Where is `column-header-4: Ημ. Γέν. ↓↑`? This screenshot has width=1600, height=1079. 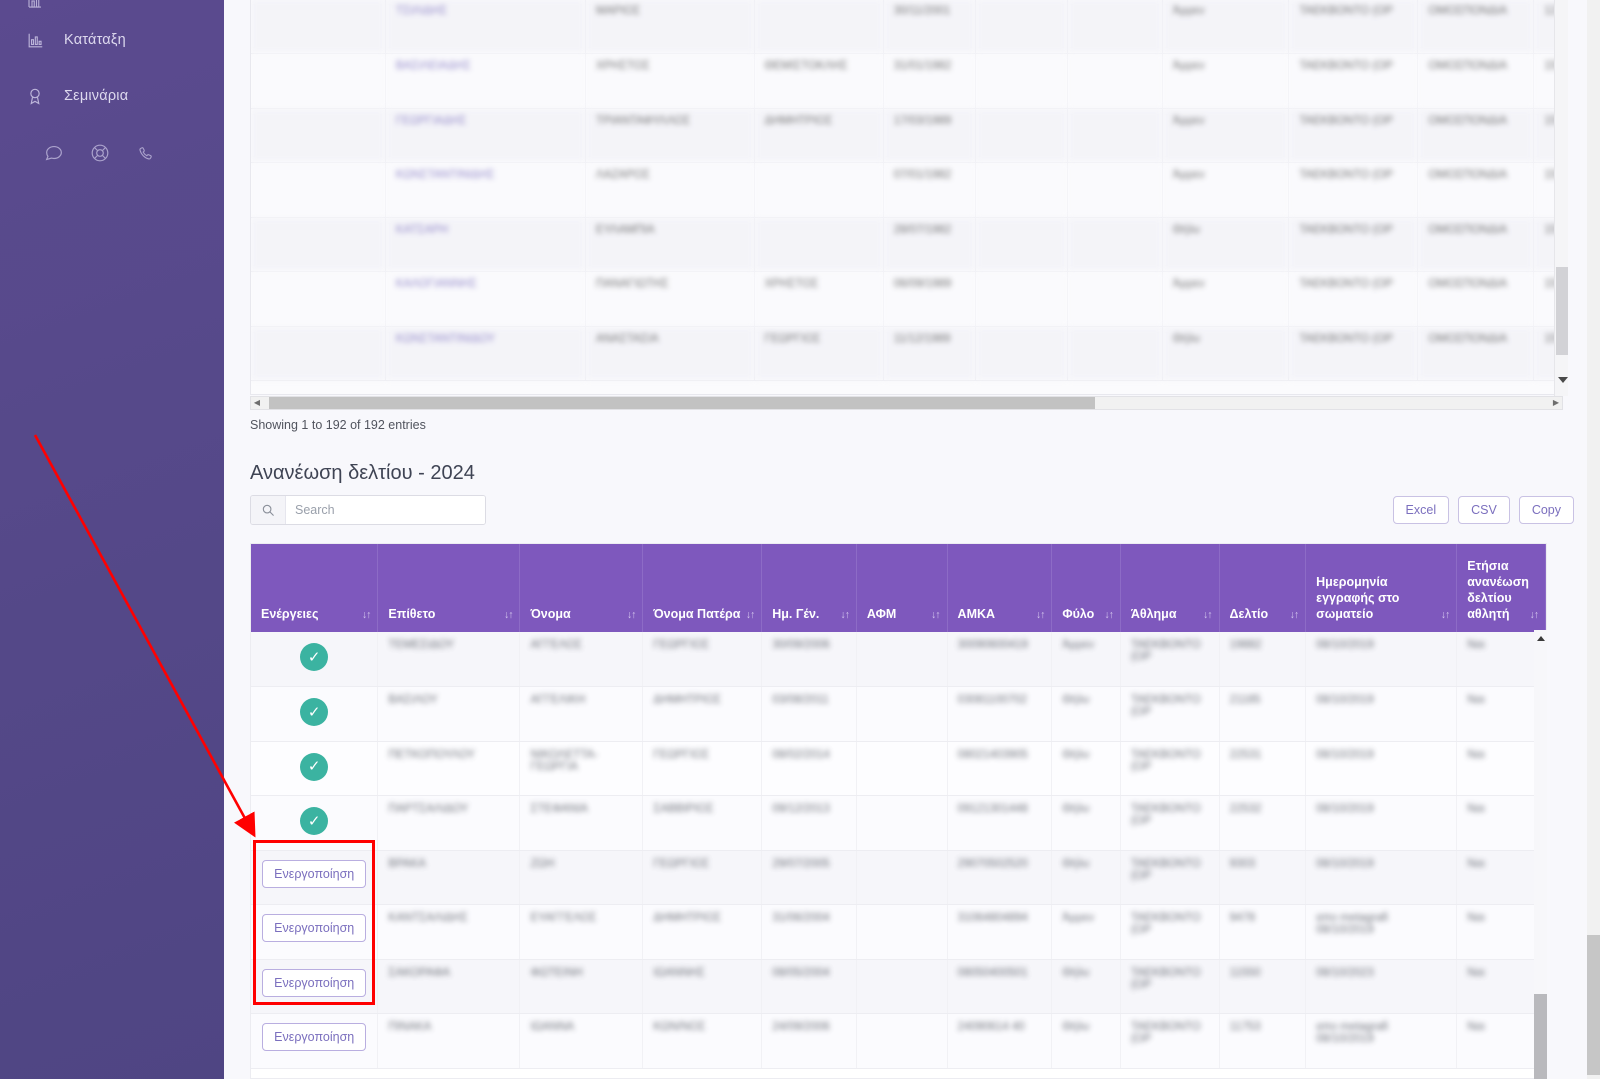 column-header-4: Ημ. Γέν. ↓↑ is located at coordinates (809, 588).